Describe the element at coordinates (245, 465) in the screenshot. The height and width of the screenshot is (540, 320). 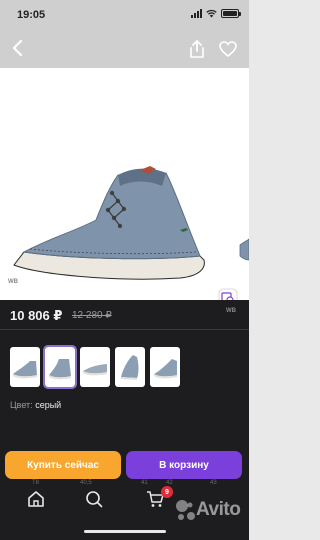
I see `button-edge` at that location.